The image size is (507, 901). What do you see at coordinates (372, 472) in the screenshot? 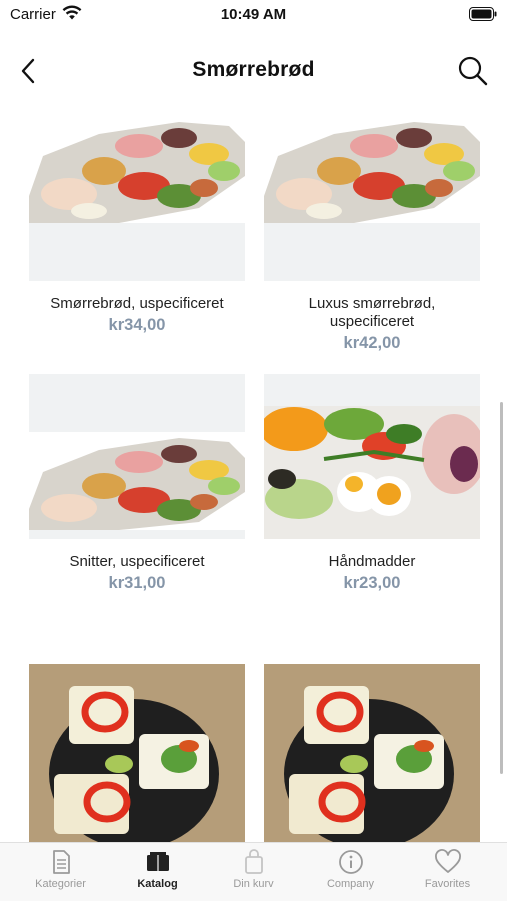
I see `egg-salad-image` at bounding box center [372, 472].